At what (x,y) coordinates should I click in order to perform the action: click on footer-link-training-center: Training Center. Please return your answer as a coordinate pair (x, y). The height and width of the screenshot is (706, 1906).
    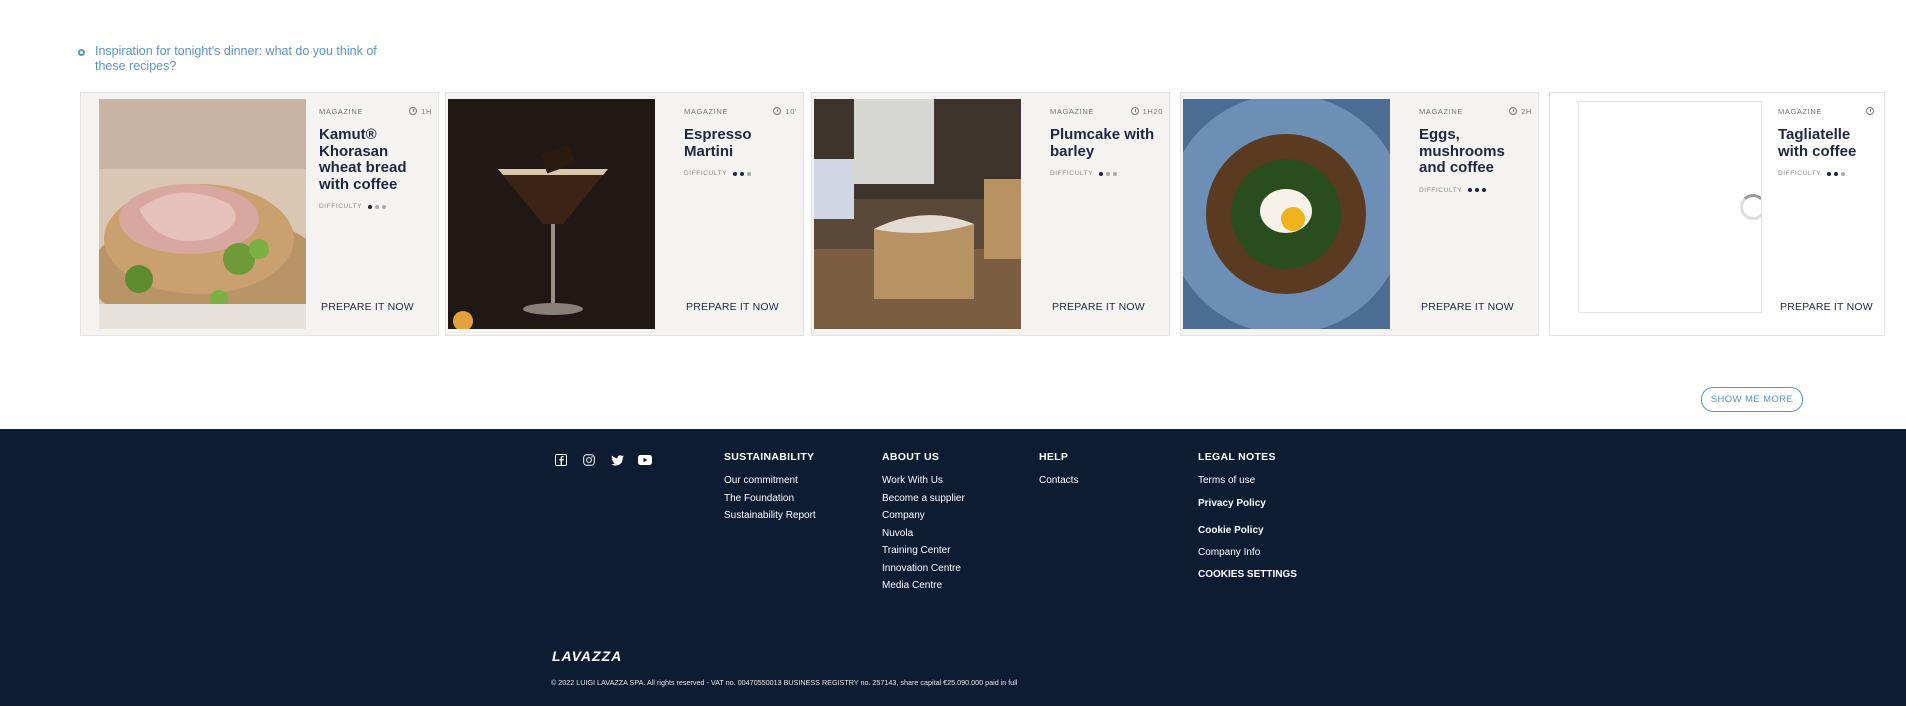
    Looking at the image, I should click on (923, 551).